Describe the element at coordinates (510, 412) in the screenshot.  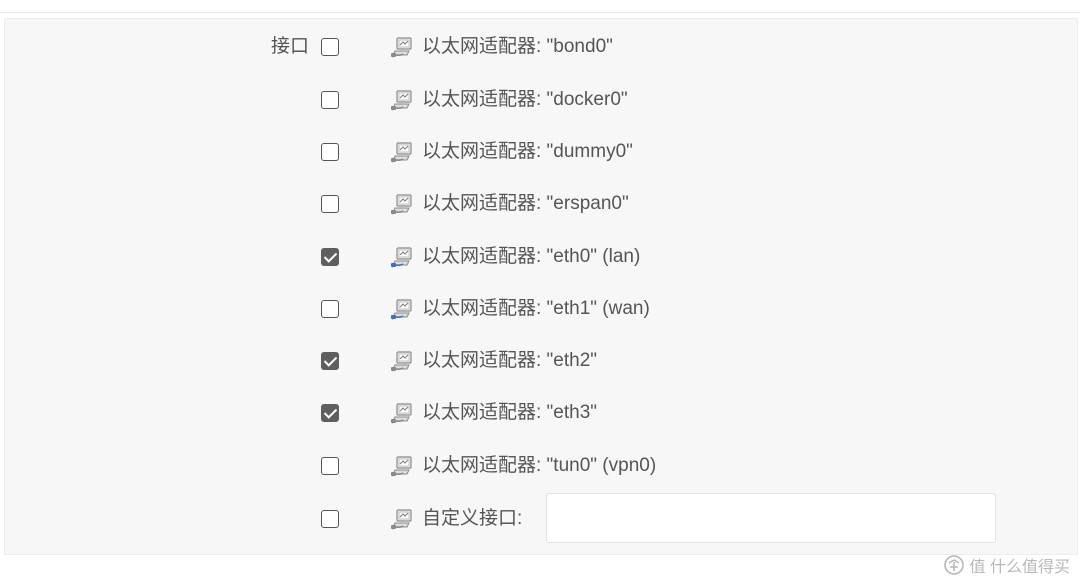
I see `interface-label: 以太网适配器: "eth3"` at that location.